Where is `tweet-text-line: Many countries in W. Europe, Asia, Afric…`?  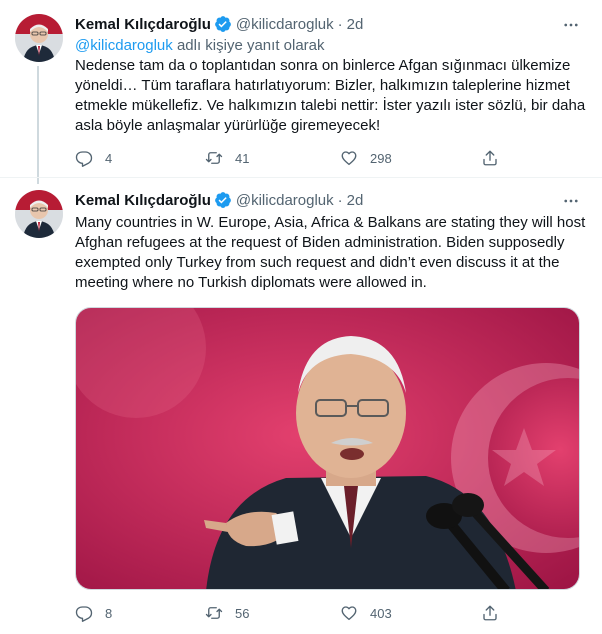 tweet-text-line: Many countries in W. Europe, Asia, Afric… is located at coordinates (330, 222).